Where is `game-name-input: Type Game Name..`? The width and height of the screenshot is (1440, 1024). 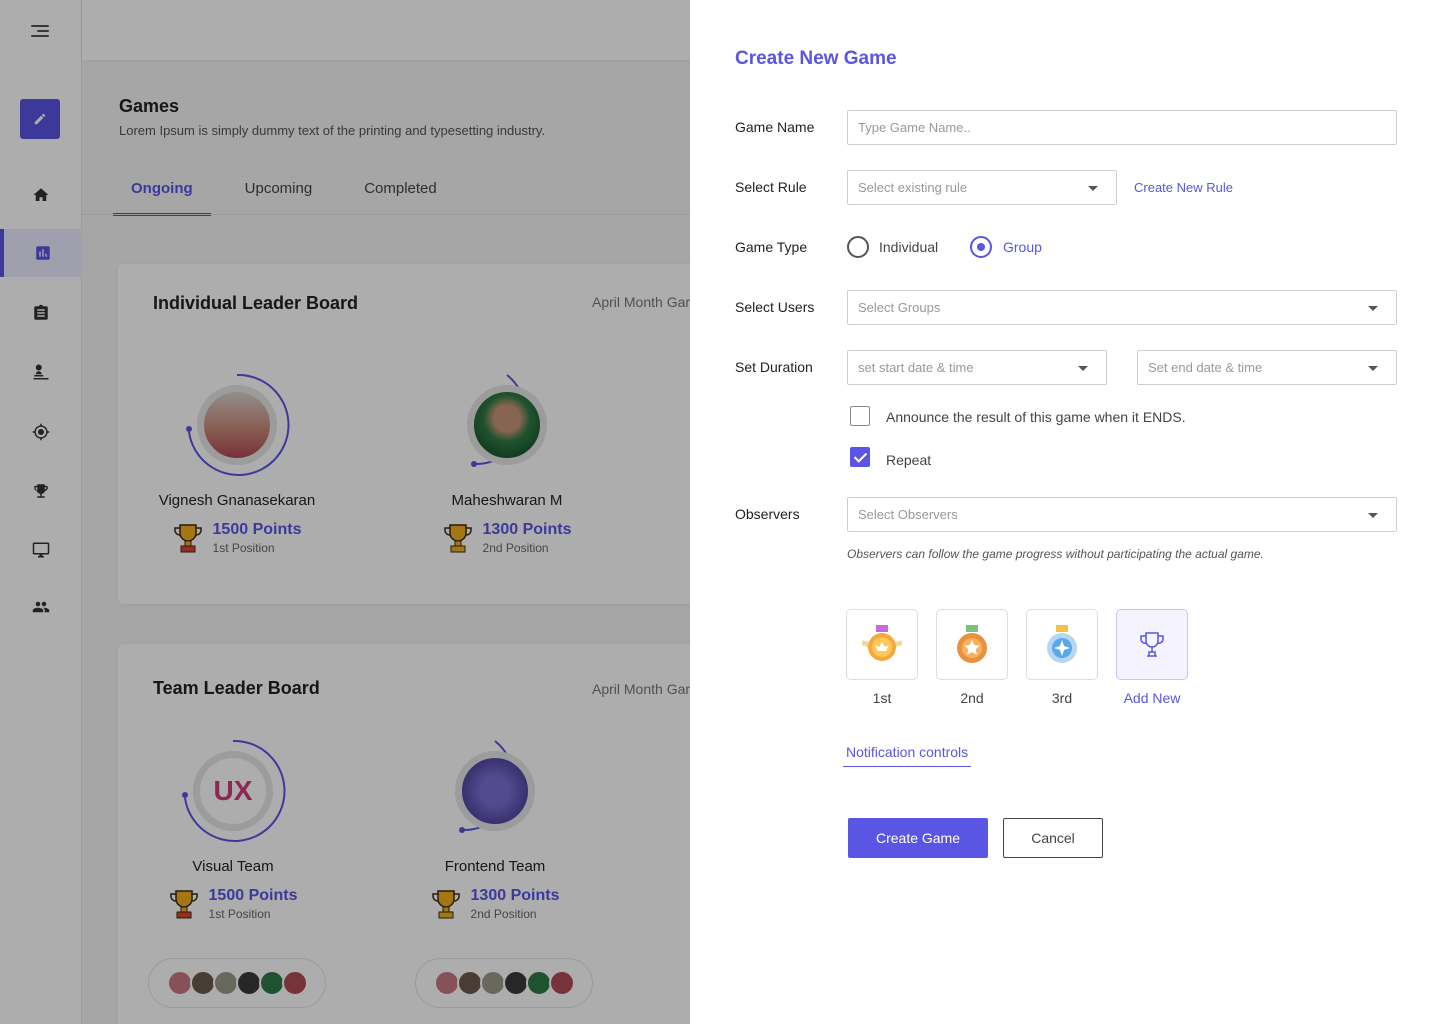 game-name-input: Type Game Name.. is located at coordinates (1122, 127).